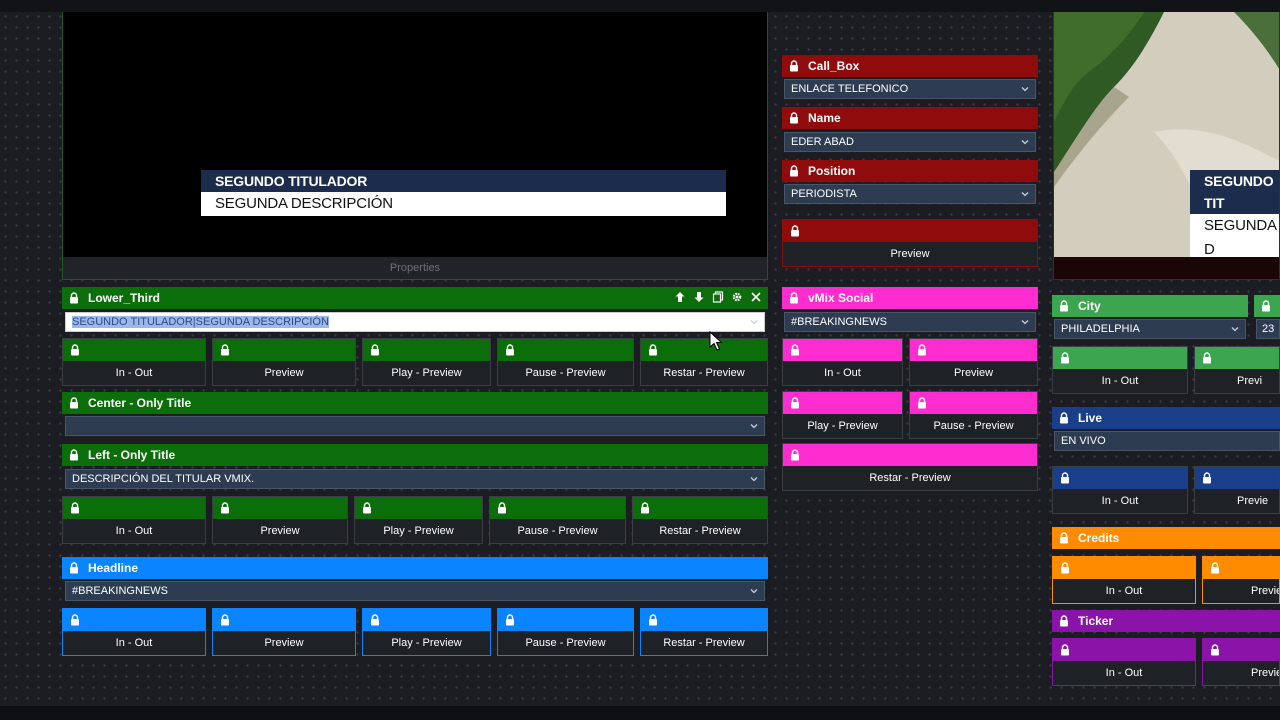  What do you see at coordinates (910, 66) in the screenshot?
I see `call-box-header: Call_Box` at bounding box center [910, 66].